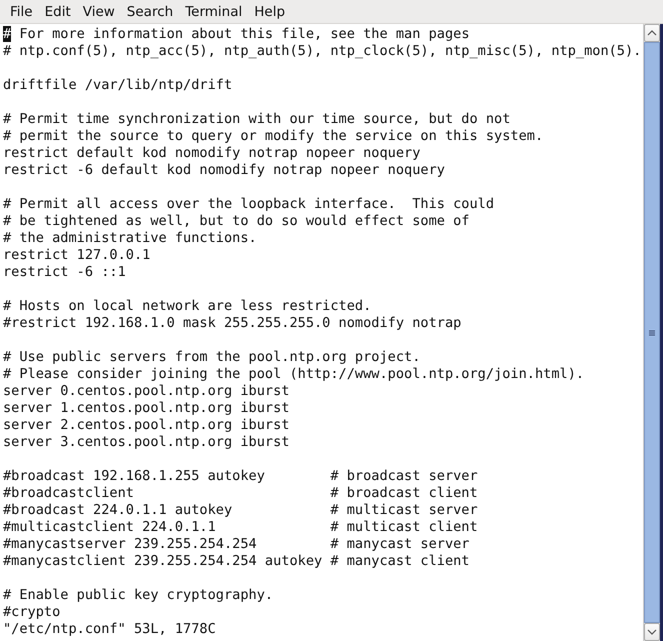 The width and height of the screenshot is (663, 641). I want to click on code-line: server 0.centos.pool.ntp.org iburst, so click(146, 391).